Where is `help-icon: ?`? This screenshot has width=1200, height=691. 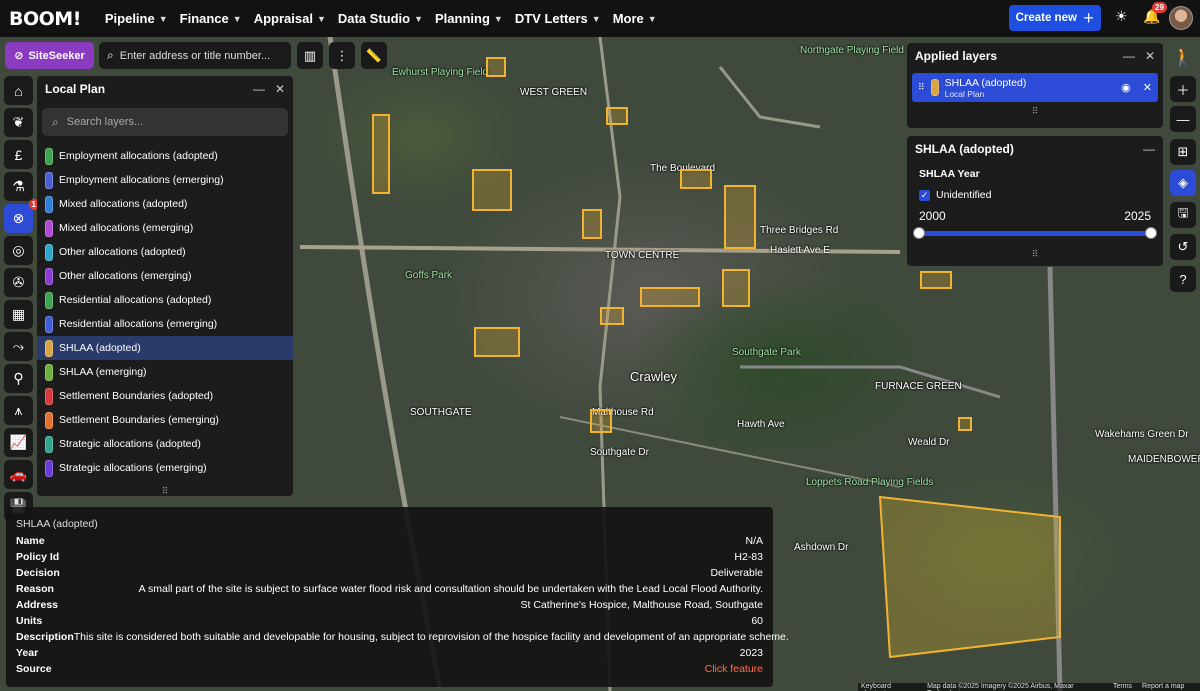 help-icon: ? is located at coordinates (1183, 279).